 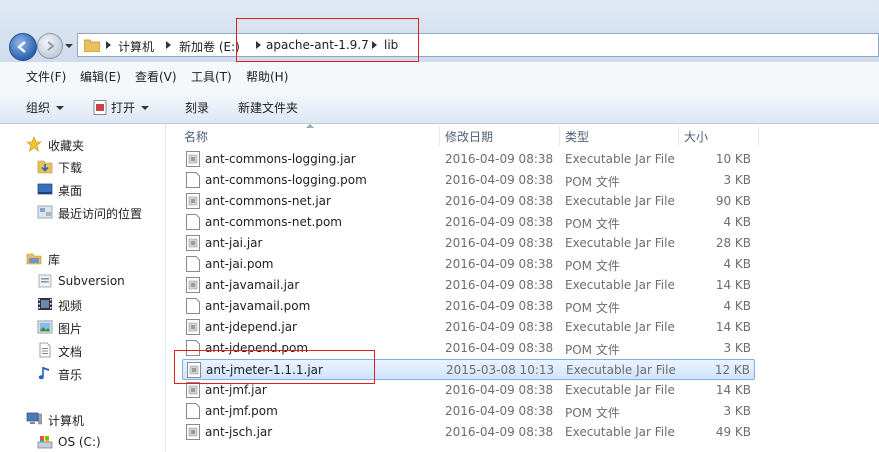 I want to click on nav-documents-label: 文档, so click(x=70, y=352).